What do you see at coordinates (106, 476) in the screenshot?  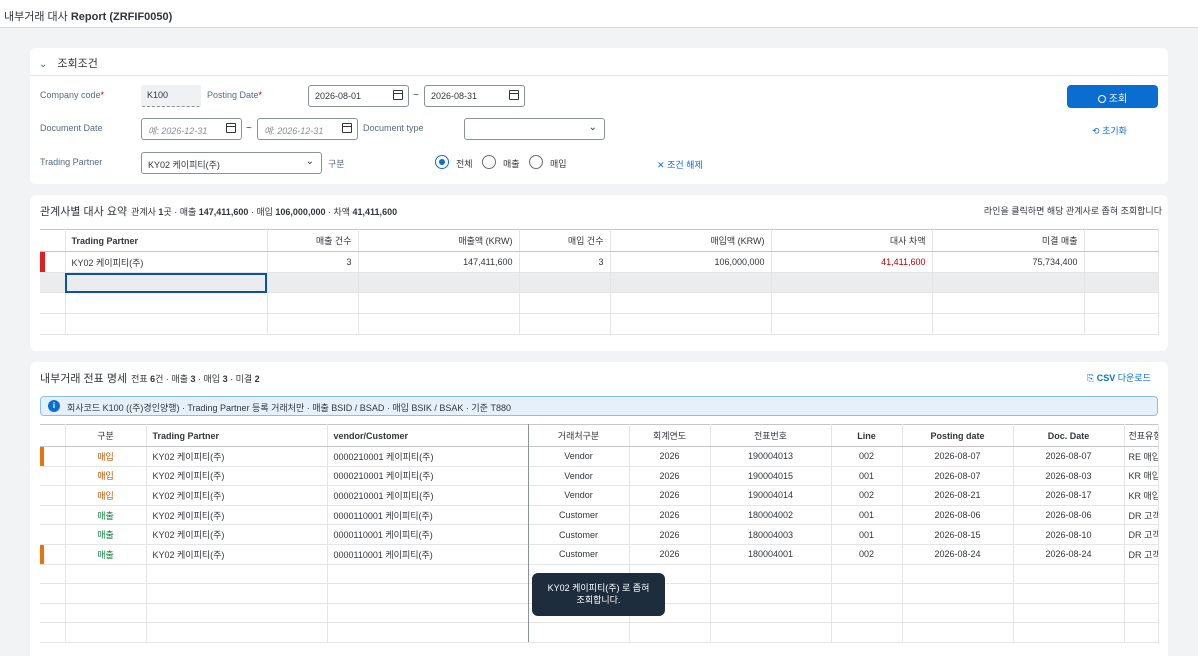 I see `cell-type: 매입` at bounding box center [106, 476].